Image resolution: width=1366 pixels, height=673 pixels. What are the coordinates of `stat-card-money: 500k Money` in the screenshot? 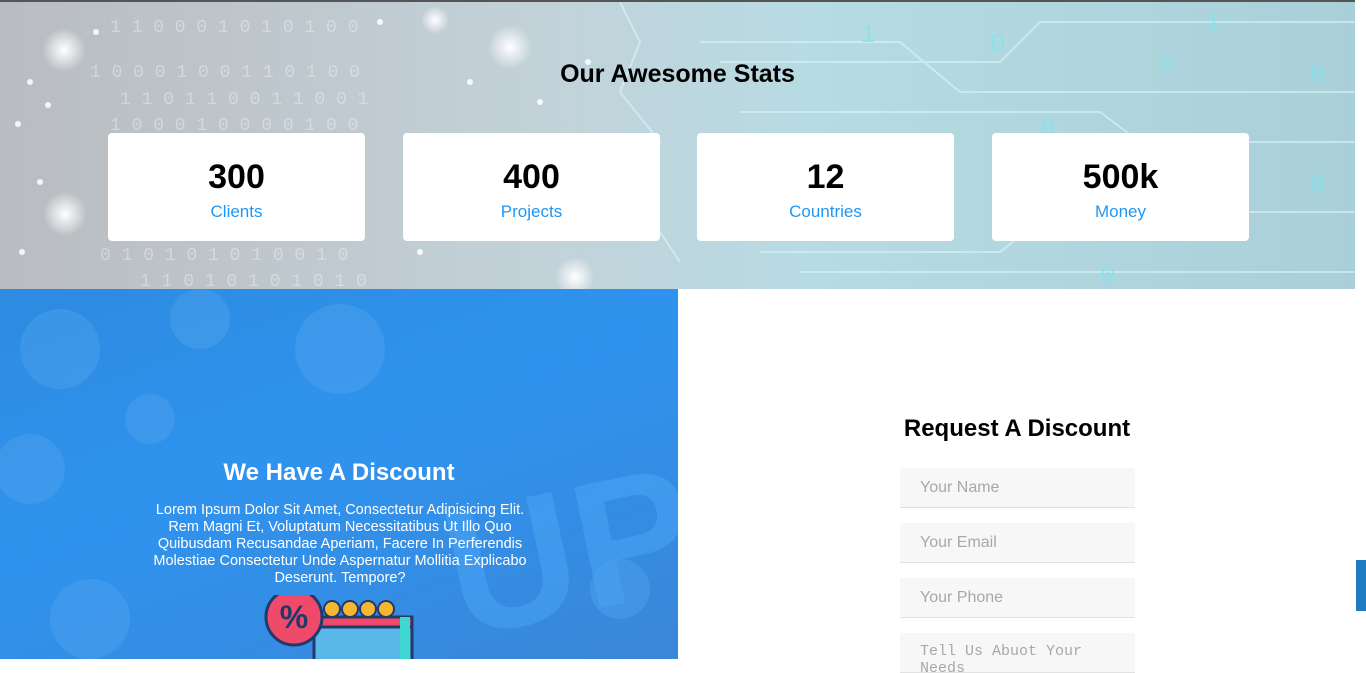 It's located at (1120, 187).